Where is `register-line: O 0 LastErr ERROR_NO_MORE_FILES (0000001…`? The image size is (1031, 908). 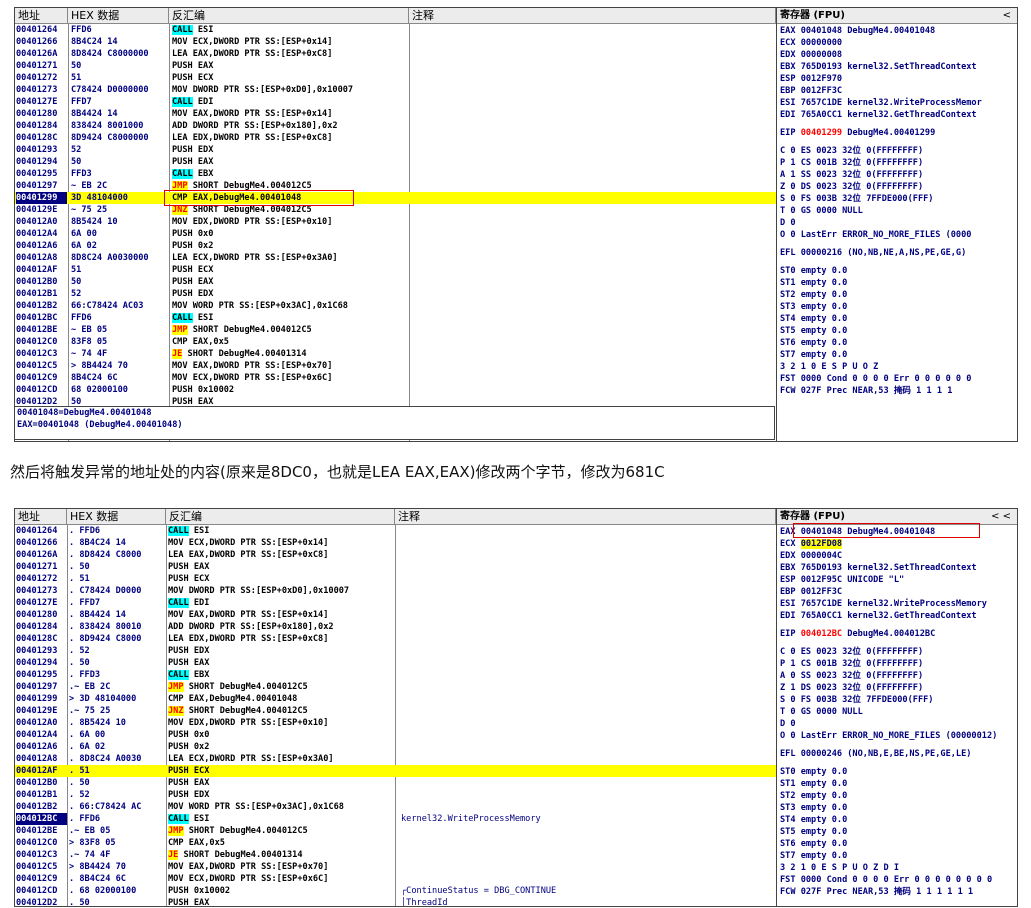
register-line: O 0 LastErr ERROR_NO_MORE_FILES (0000001… is located at coordinates (898, 736).